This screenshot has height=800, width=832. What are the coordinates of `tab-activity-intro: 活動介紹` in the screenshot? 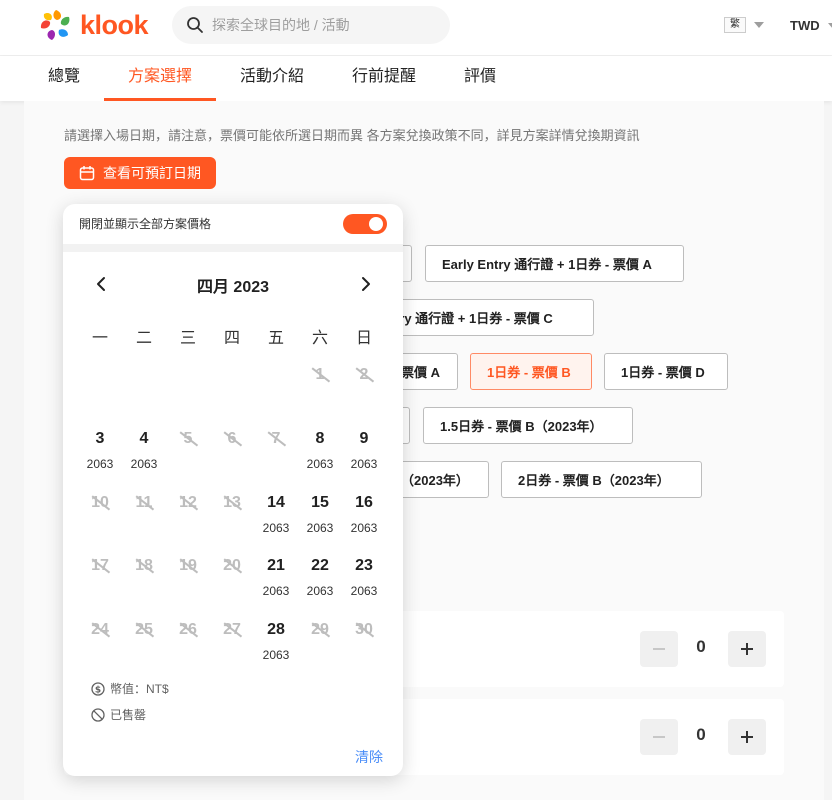 It's located at (272, 78).